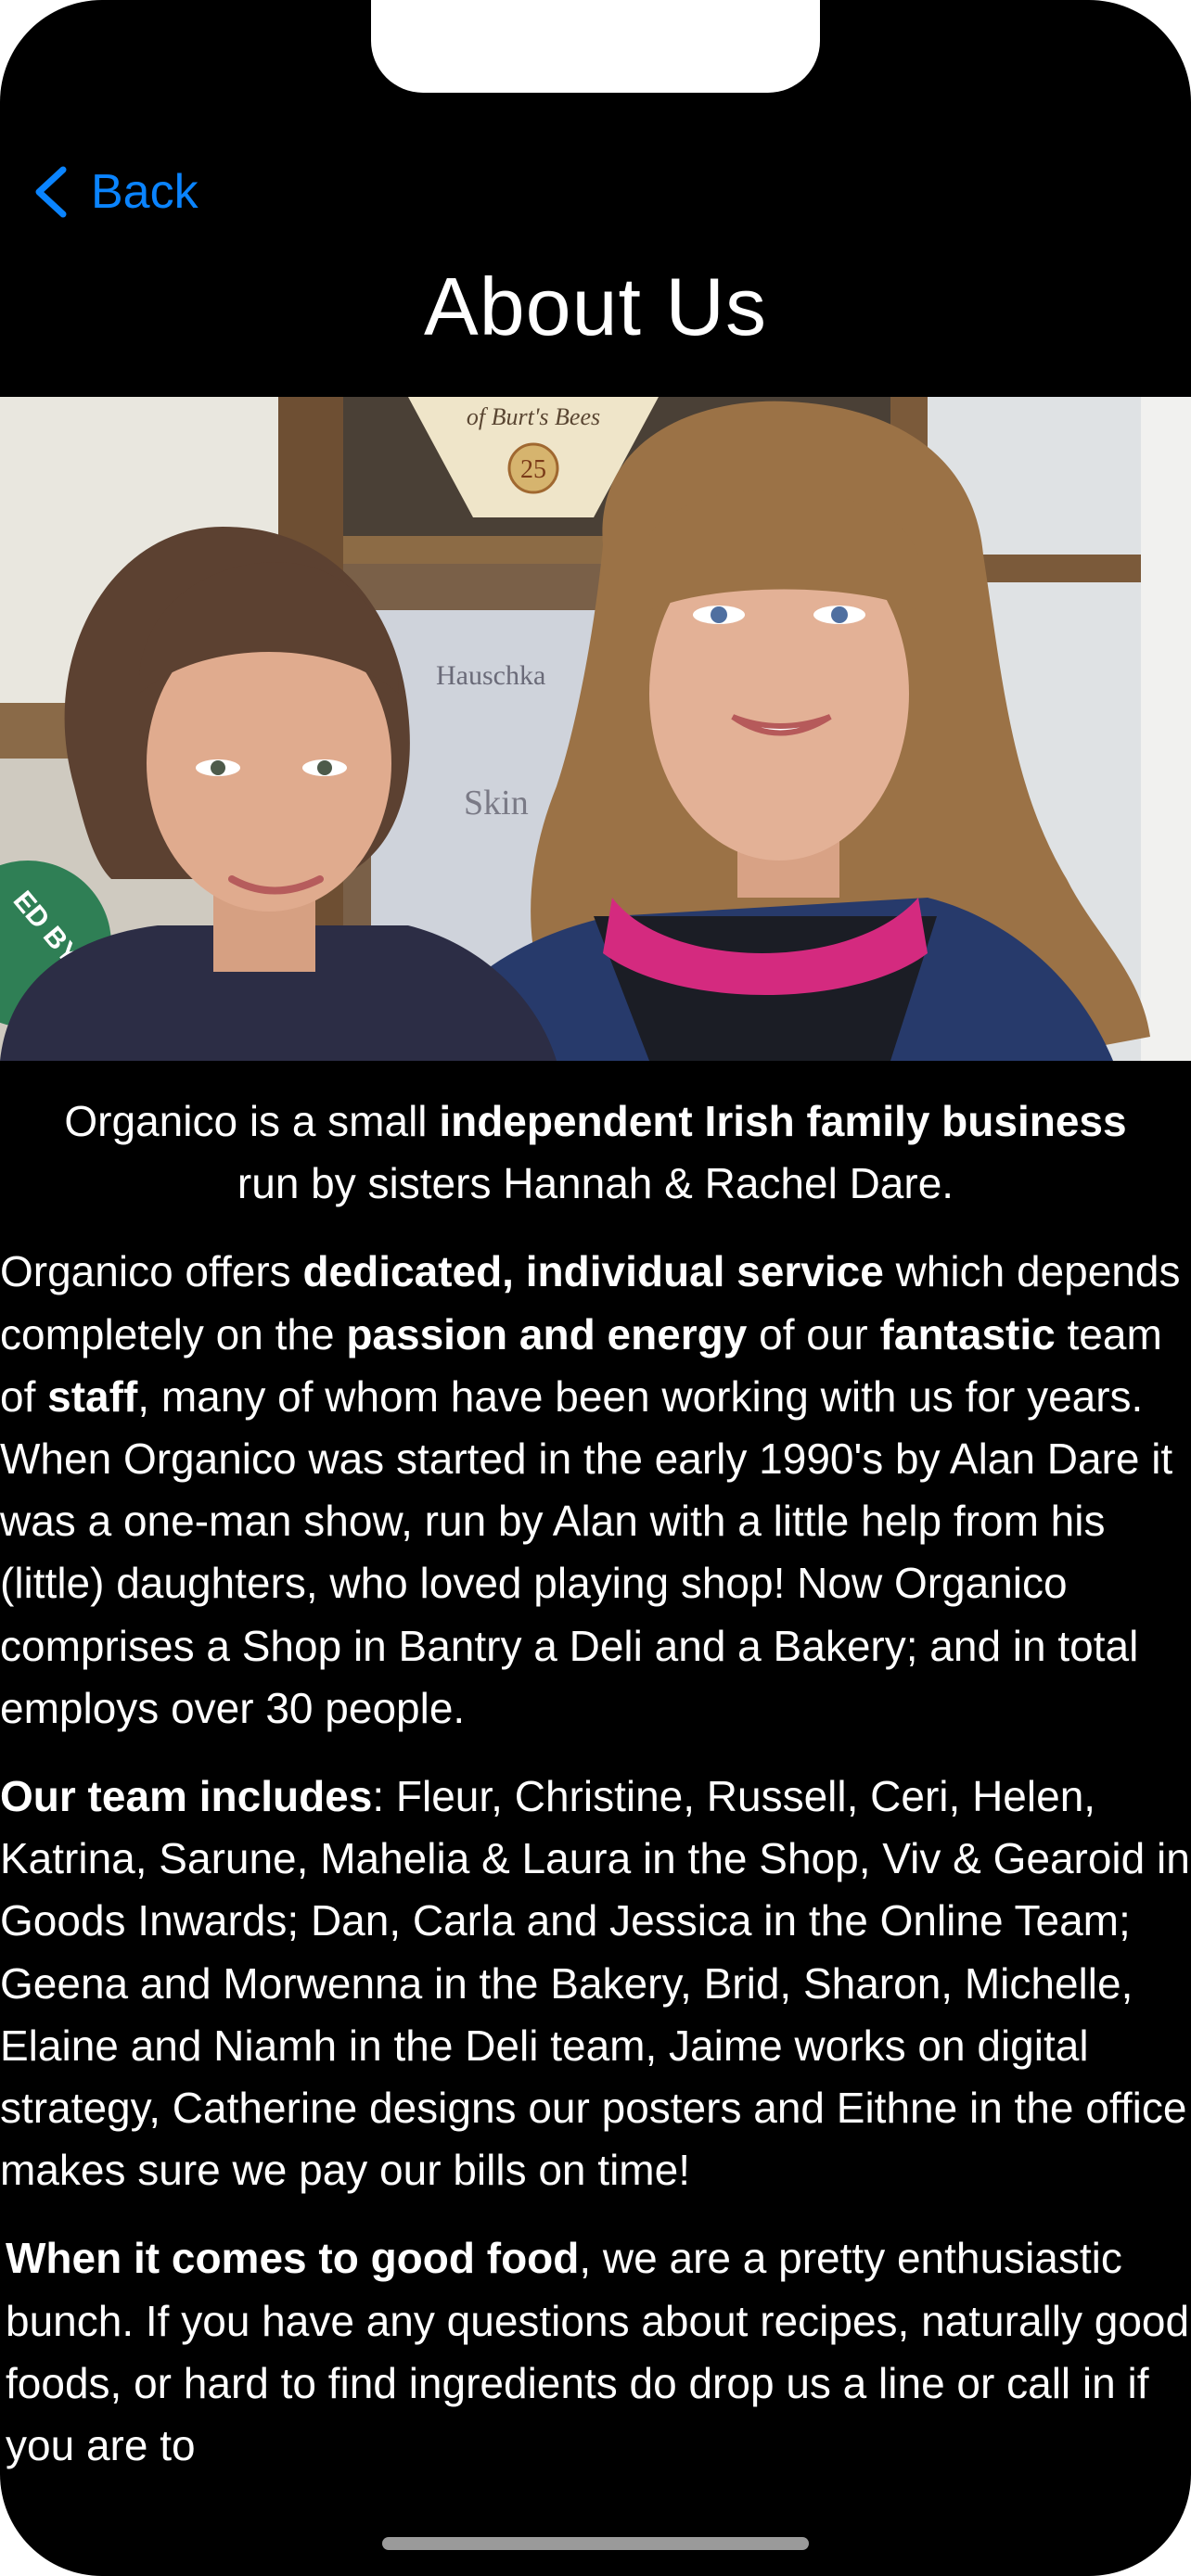  I want to click on home-indicator, so click(595, 2543).